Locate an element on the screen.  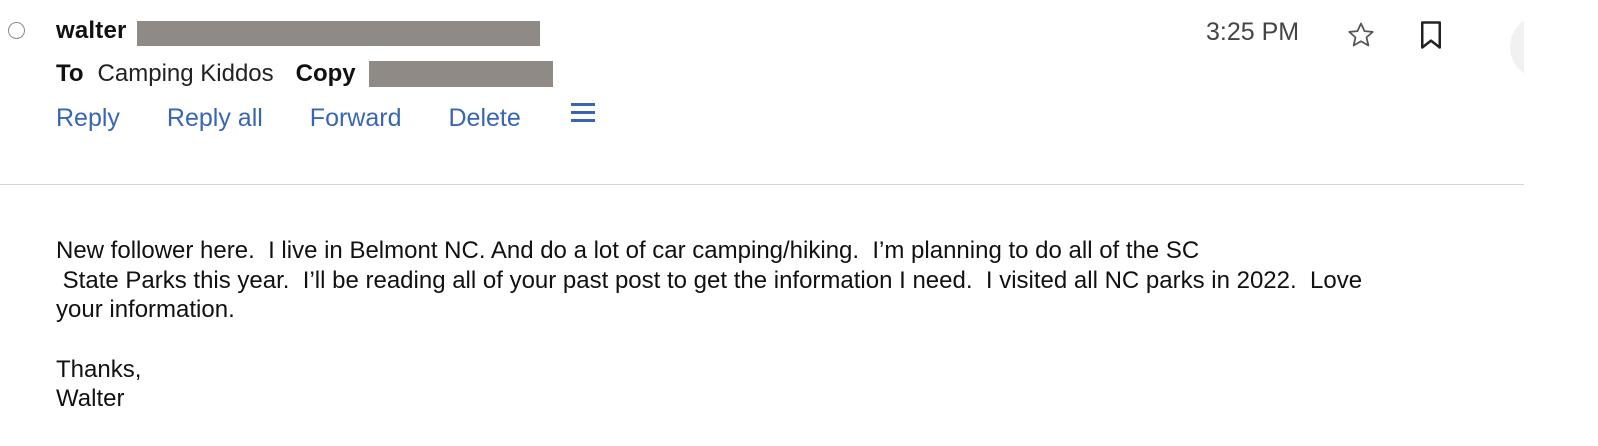
message-actions: Reply Reply all Forward Delete is located at coordinates (325, 117).